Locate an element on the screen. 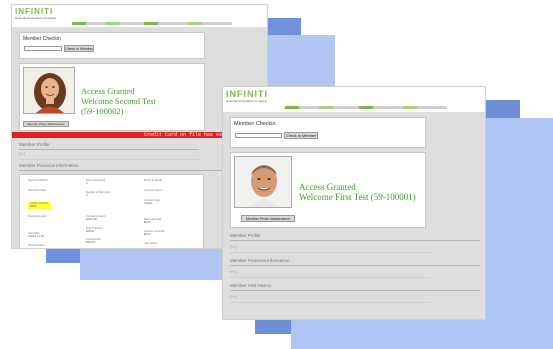 This screenshot has width=553, height=349. financial-field: Month to Month is located at coordinates (153, 180).